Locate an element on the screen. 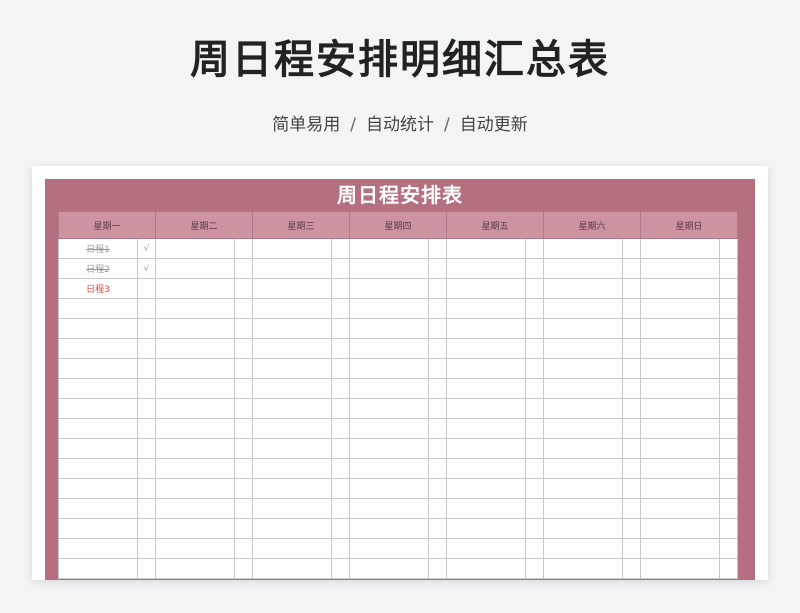  schedule-item: 日程1 is located at coordinates (98, 248).